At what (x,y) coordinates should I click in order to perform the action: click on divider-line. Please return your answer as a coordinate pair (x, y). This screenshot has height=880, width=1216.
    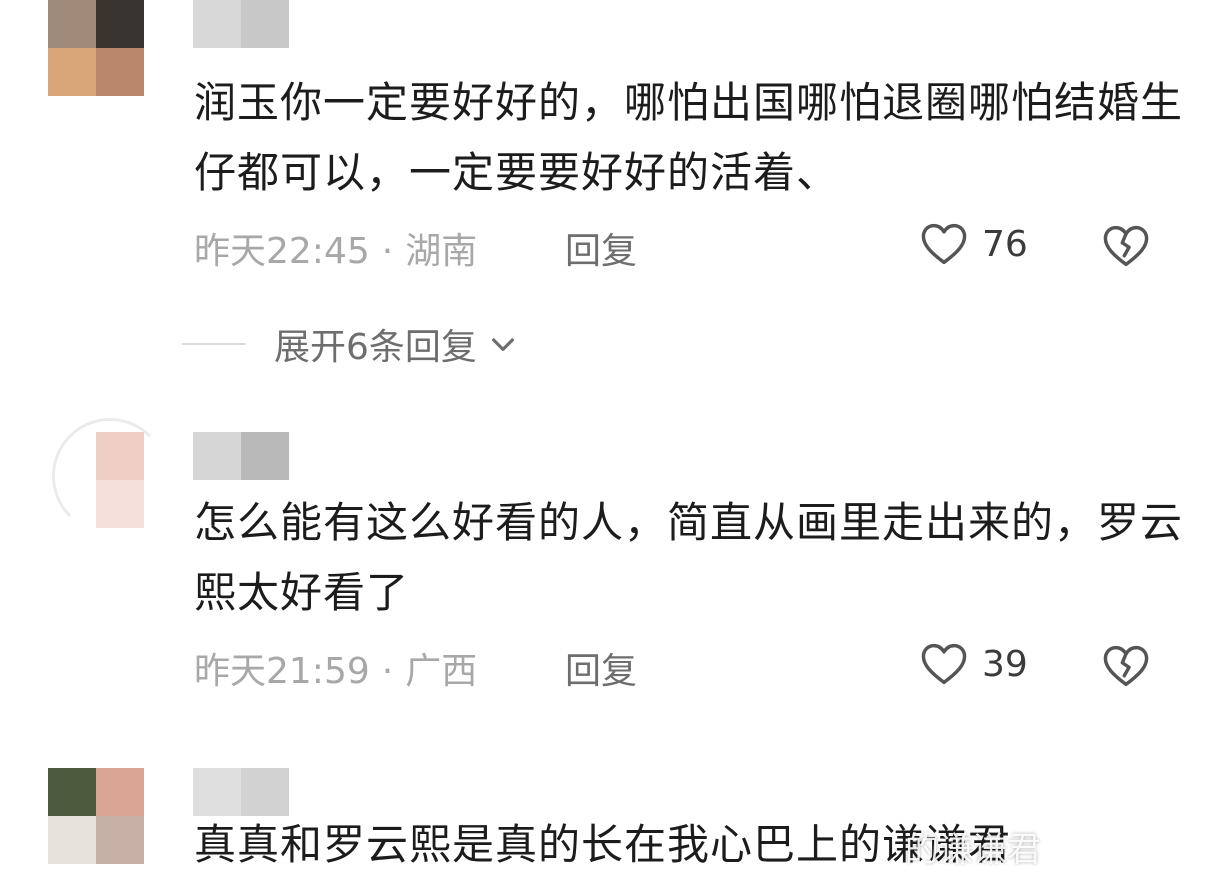
    Looking at the image, I should click on (214, 344).